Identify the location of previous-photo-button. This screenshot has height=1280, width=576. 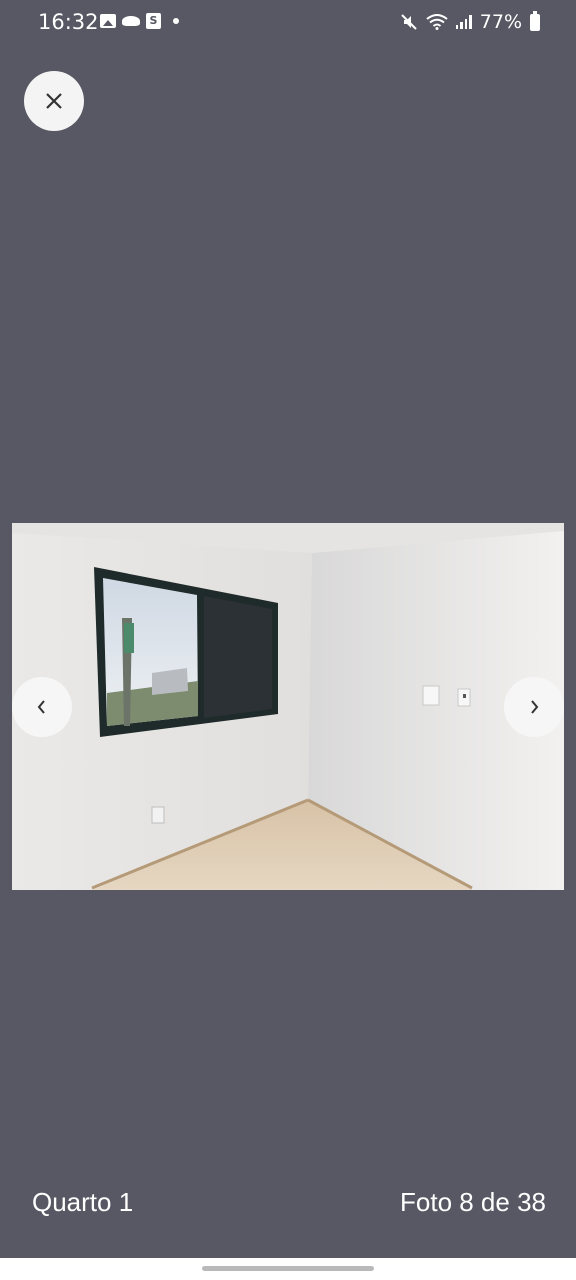
(42, 707).